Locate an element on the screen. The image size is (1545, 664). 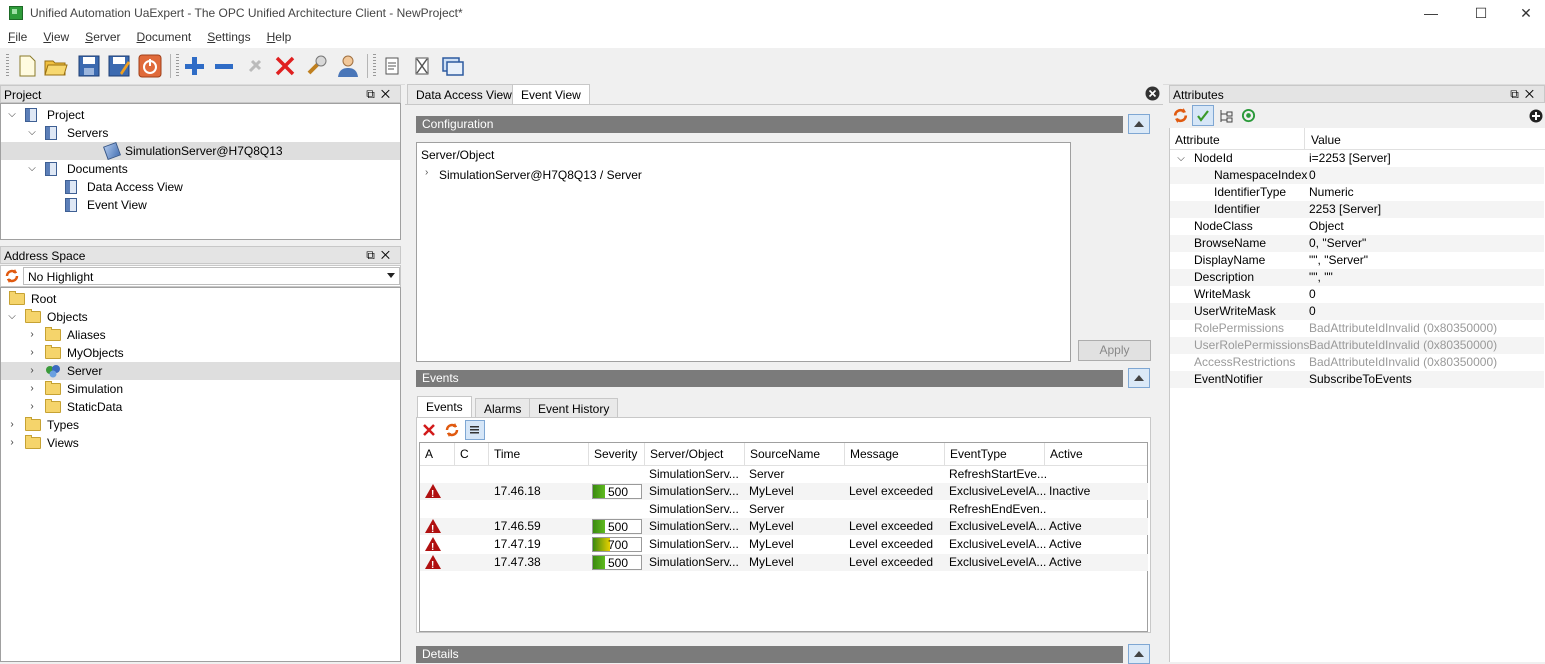
delete-events-icon is located at coordinates (429, 430).